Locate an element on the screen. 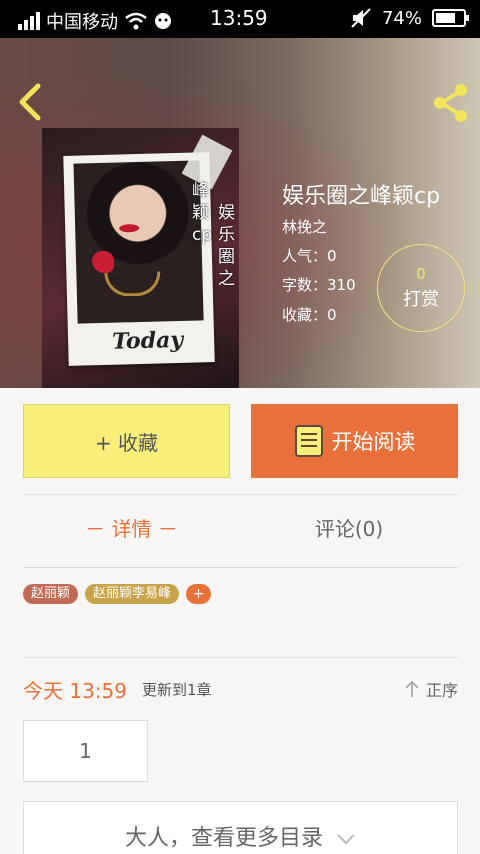 The width and height of the screenshot is (480, 854). signal-icon is located at coordinates (29, 21).